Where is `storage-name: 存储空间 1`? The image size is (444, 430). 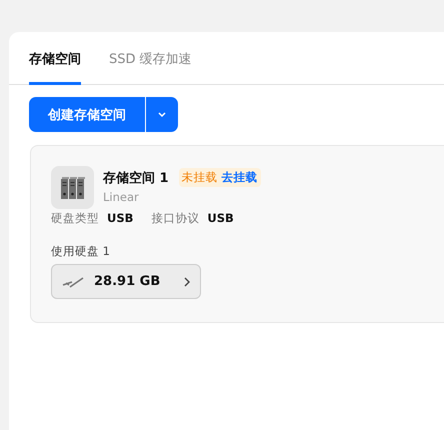 storage-name: 存储空间 1 is located at coordinates (136, 178).